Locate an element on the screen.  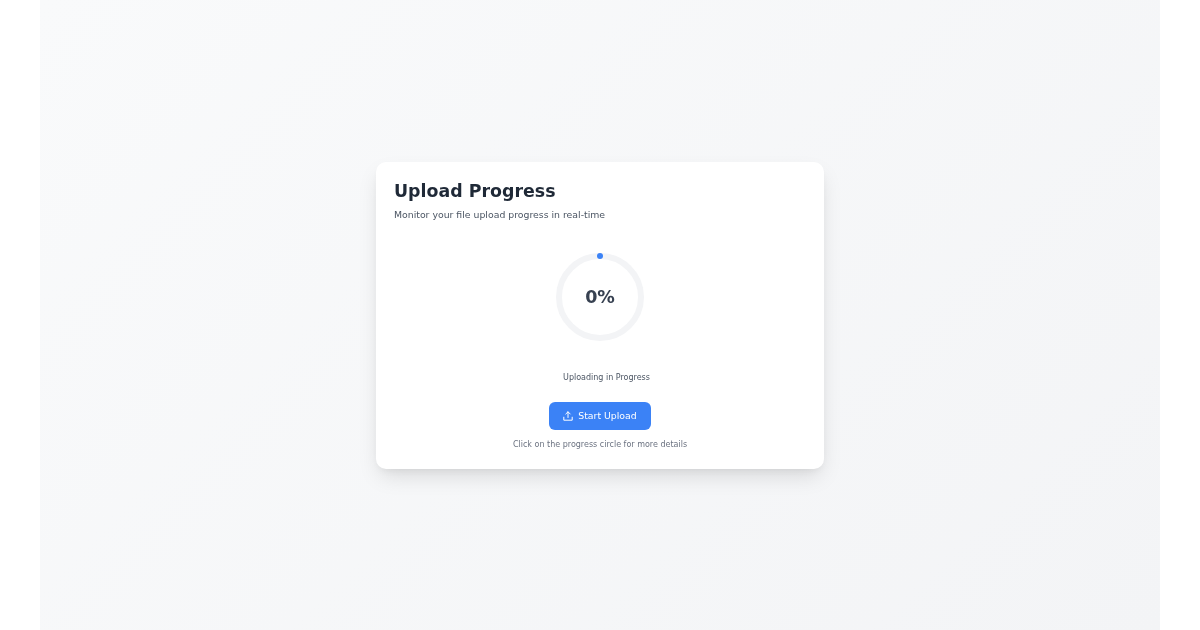
upload-icon is located at coordinates (568, 415).